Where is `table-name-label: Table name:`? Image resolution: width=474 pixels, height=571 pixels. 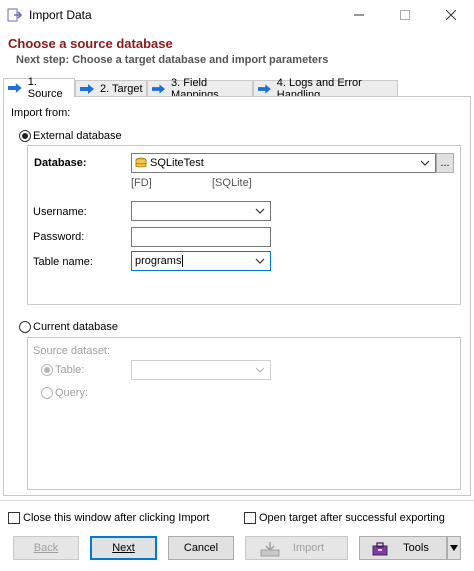
table-name-label: Table name: is located at coordinates (63, 262).